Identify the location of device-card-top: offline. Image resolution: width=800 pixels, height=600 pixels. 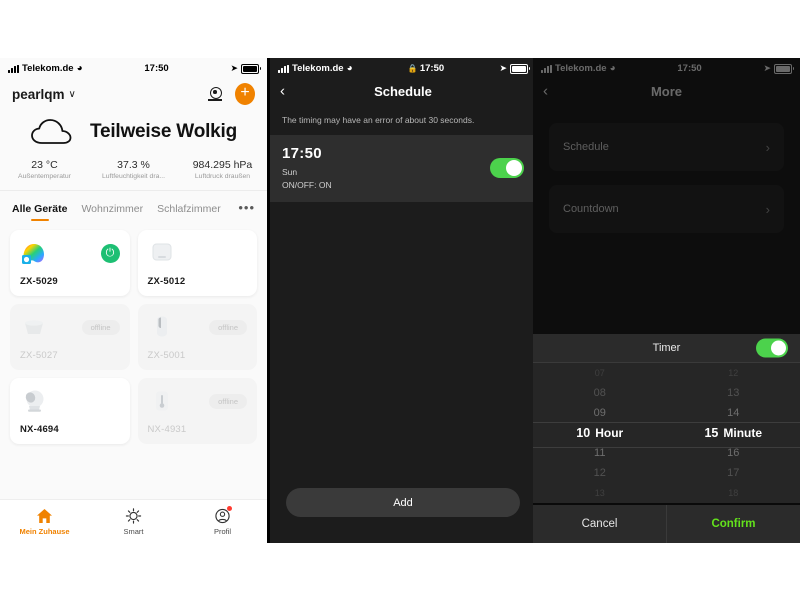
(70, 327).